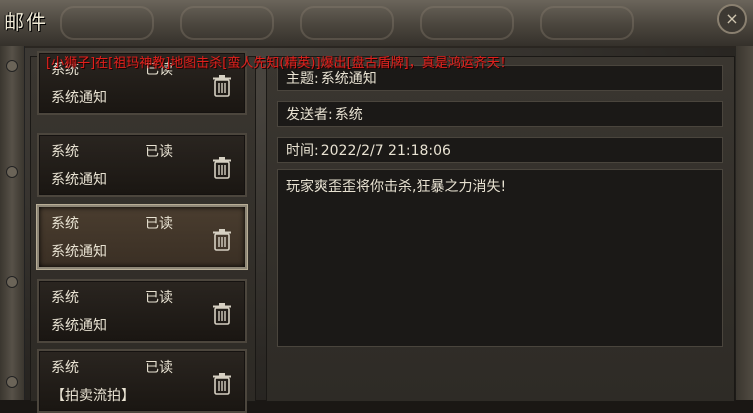  What do you see at coordinates (732, 19) in the screenshot?
I see `close-button: ×` at bounding box center [732, 19].